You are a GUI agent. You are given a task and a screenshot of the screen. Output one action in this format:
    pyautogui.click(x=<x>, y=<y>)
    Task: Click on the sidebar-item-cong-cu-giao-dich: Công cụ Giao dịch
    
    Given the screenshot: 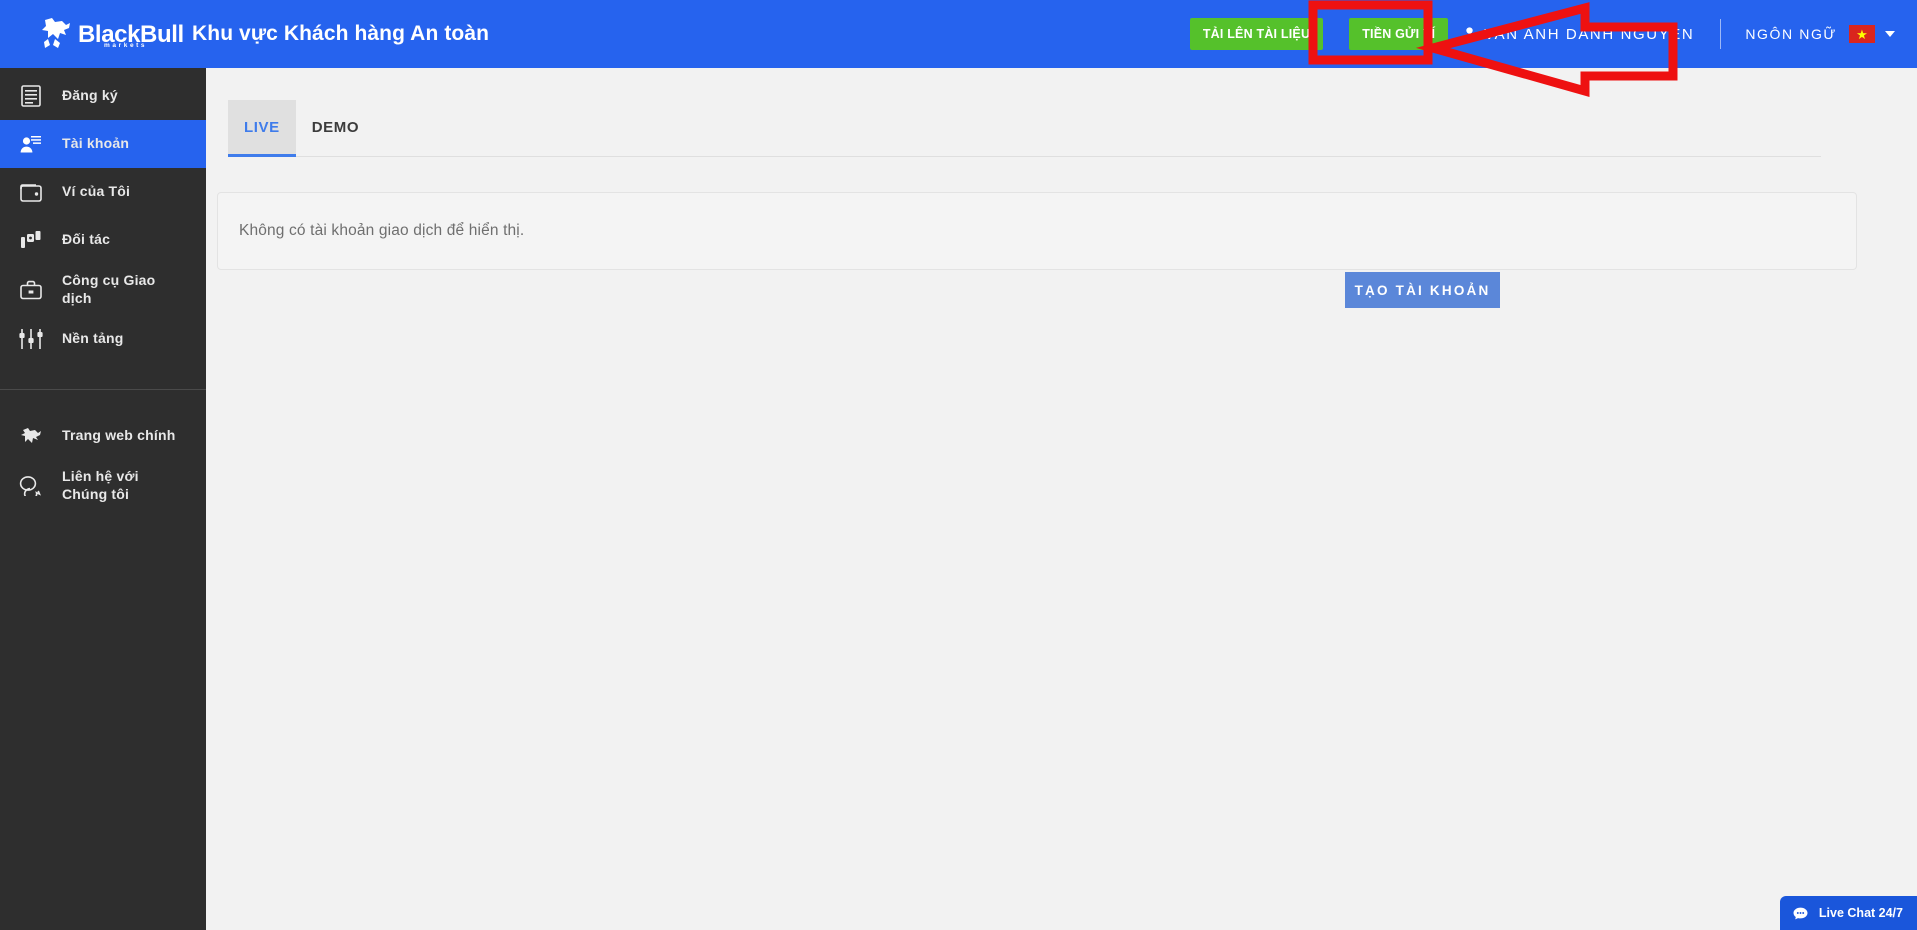 What is the action you would take?
    pyautogui.click(x=103, y=289)
    